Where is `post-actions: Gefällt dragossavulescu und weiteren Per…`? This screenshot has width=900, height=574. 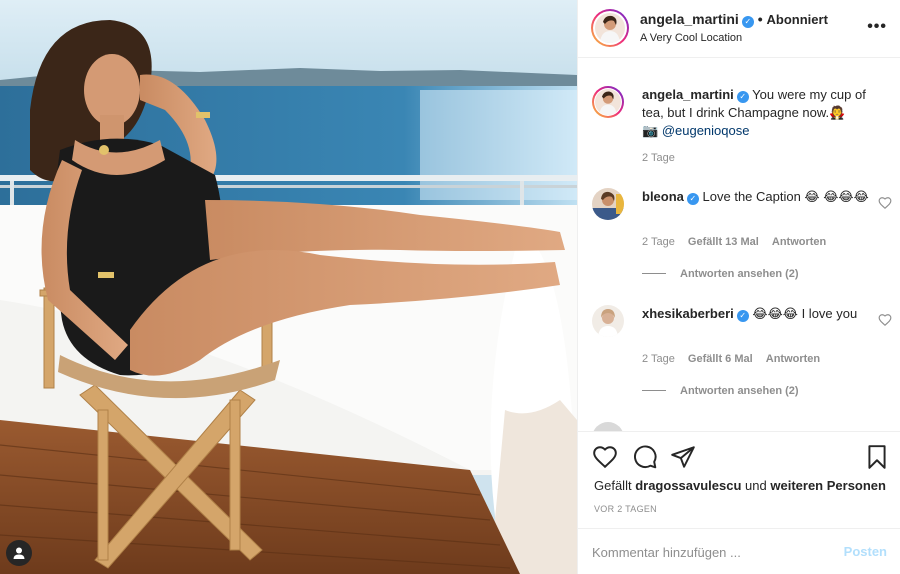 post-actions: Gefällt dragossavulescu und weiteren Per… is located at coordinates (739, 484).